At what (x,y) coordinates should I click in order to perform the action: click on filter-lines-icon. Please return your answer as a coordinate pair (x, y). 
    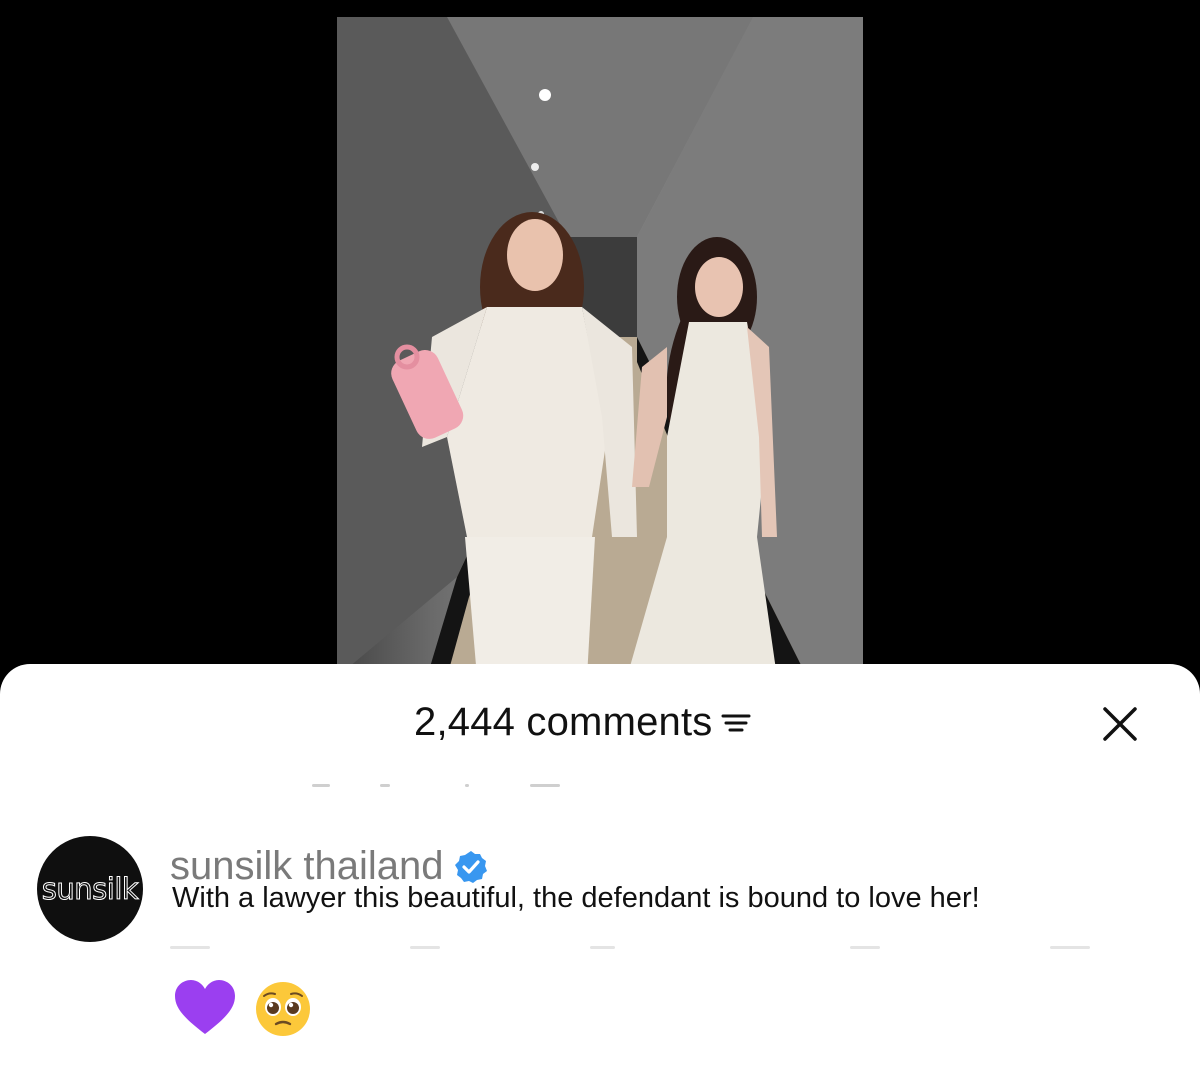
    Looking at the image, I should click on (736, 723).